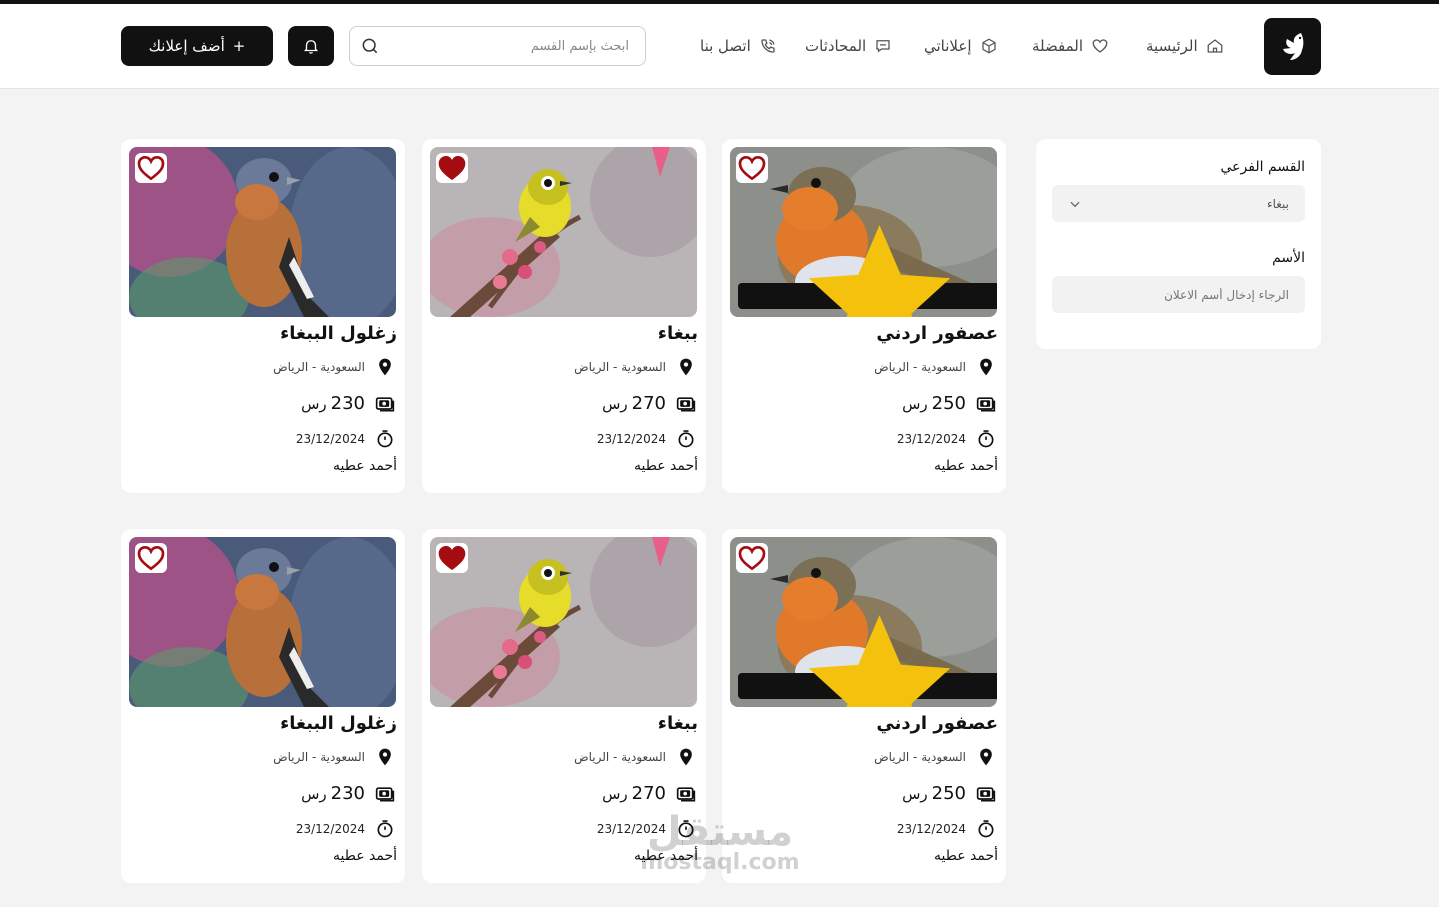 The image size is (1439, 907). What do you see at coordinates (836, 46) in the screenshot?
I see `nav-chats-label: المحادثات` at bounding box center [836, 46].